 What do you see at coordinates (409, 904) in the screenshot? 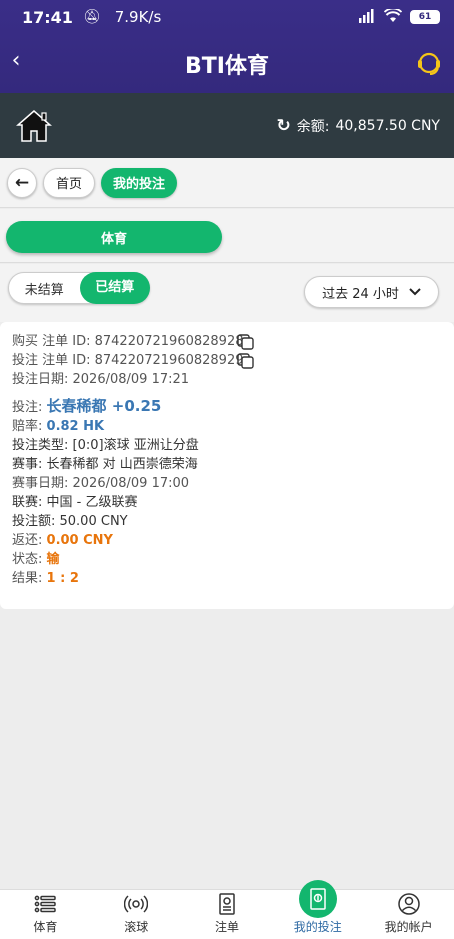
I see `account-icon` at bounding box center [409, 904].